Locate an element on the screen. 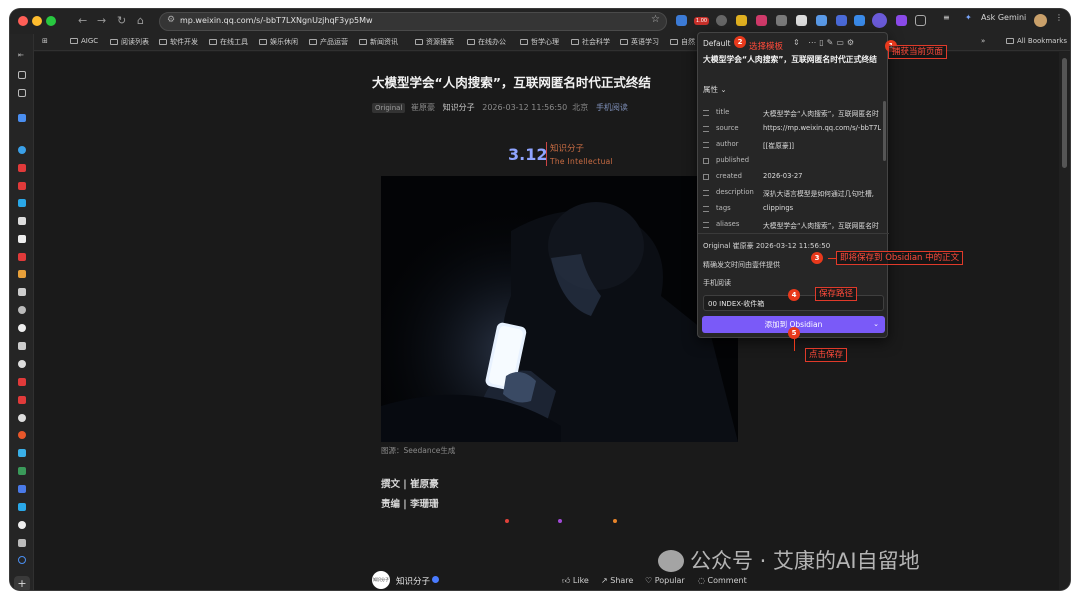 The image size is (1080, 599). note-title: 大模型学会“人肉搜索”，互联网匿名时代正式终结 is located at coordinates (793, 60).